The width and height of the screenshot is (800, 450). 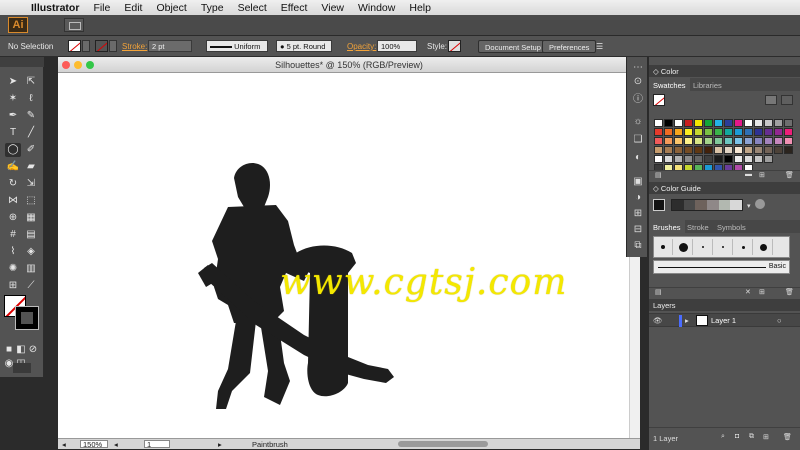 I want to click on edit-colors-icon, so click(x=760, y=204).